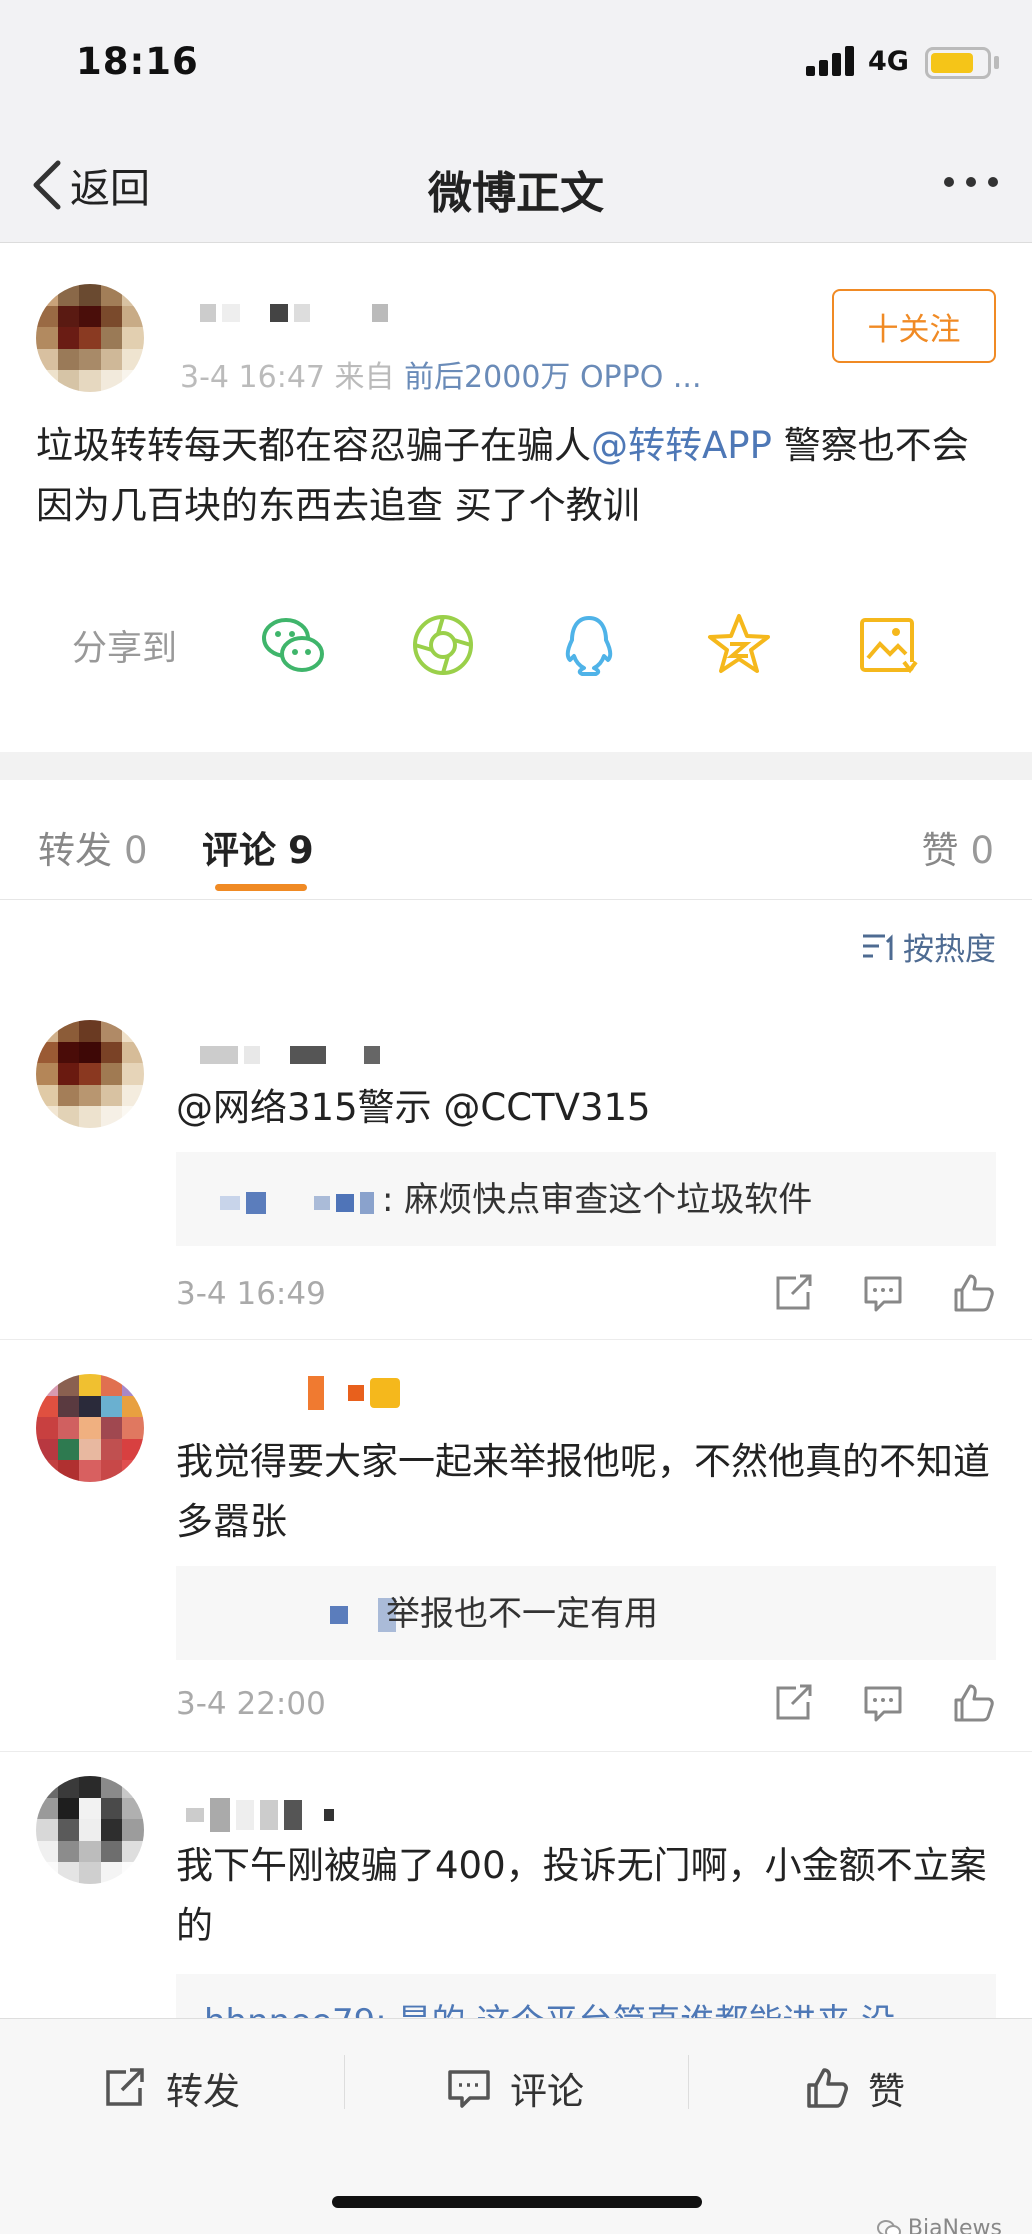  What do you see at coordinates (516, 840) in the screenshot?
I see `tab-bar: 转发 0 评论 9 赞0` at bounding box center [516, 840].